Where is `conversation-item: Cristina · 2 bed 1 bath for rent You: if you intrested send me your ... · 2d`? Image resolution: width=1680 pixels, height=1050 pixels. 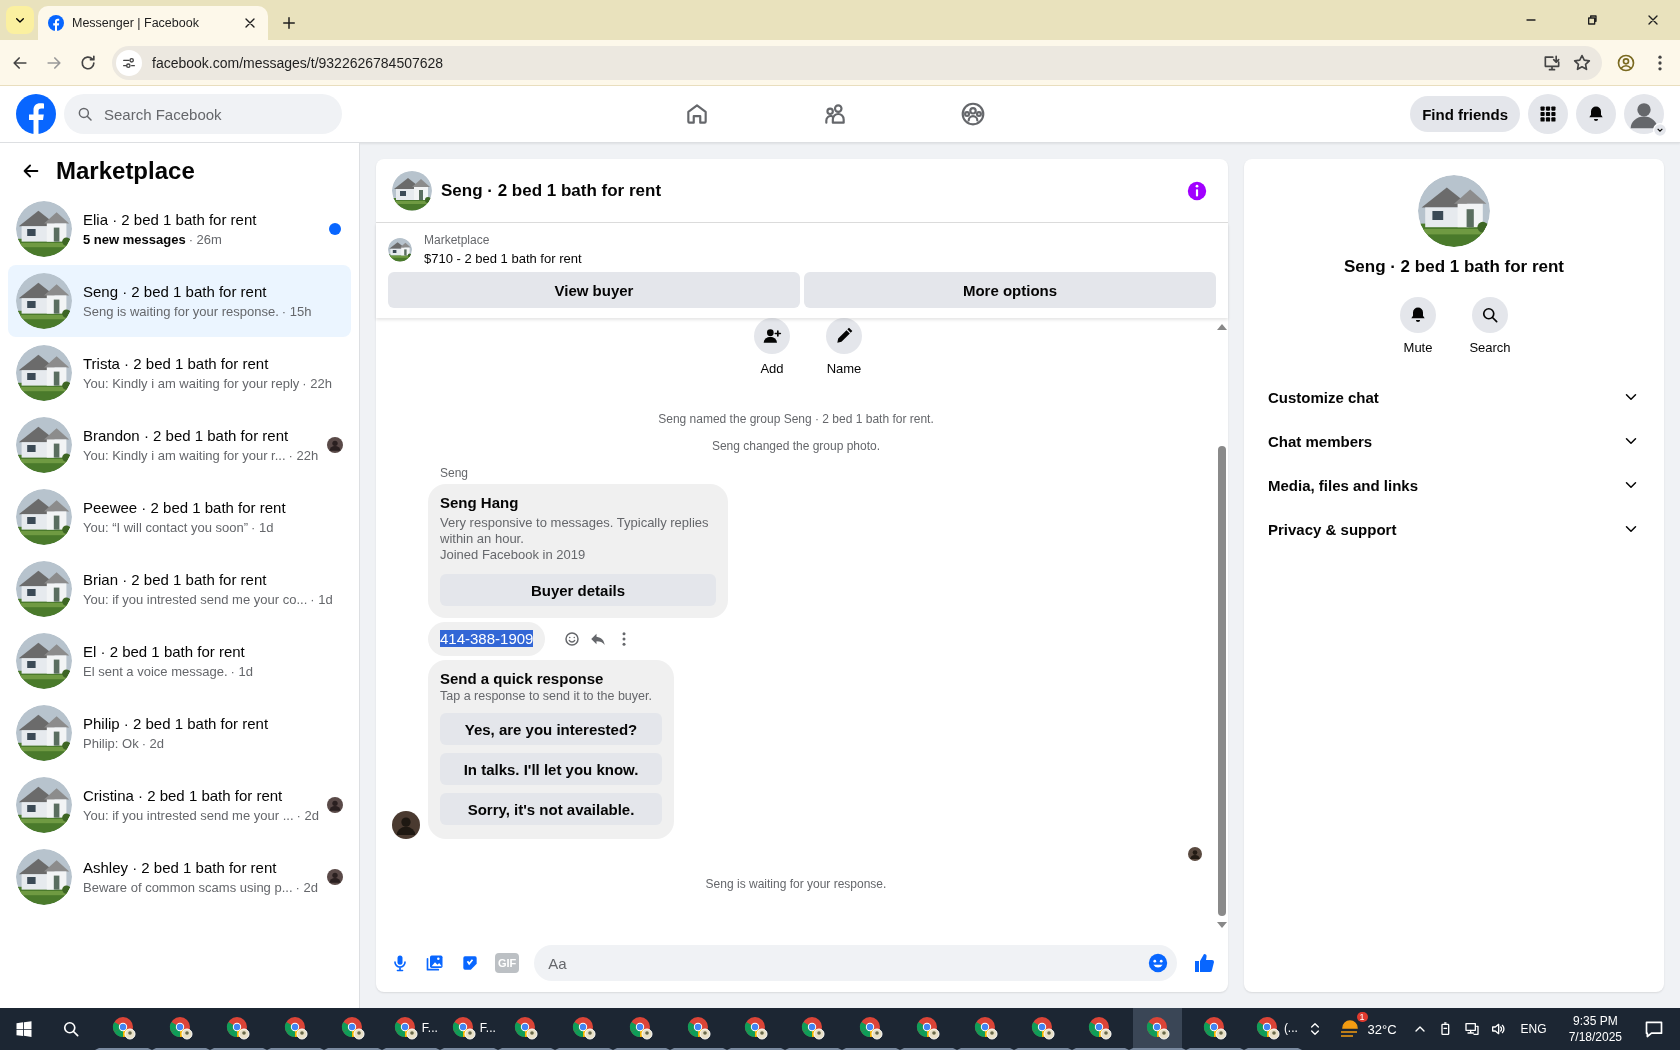 conversation-item: Cristina · 2 bed 1 bath for rent You: if you intrested send me your ... · 2d is located at coordinates (179, 805).